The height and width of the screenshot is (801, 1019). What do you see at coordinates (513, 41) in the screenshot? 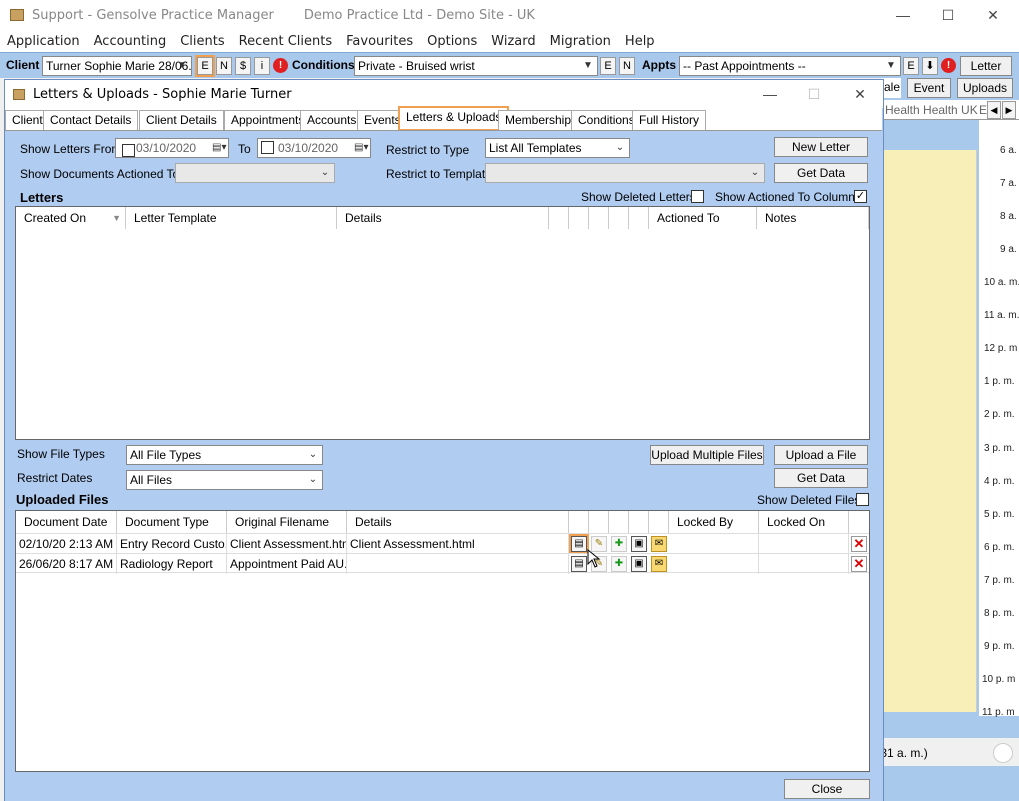
I see `menu-wizard: Wizard` at bounding box center [513, 41].